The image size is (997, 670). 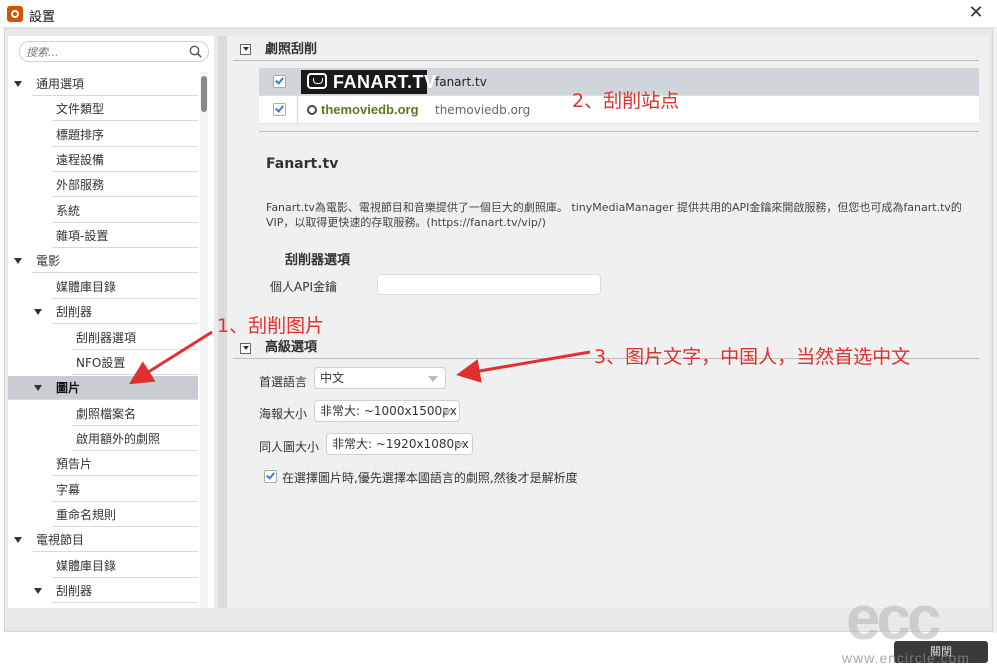 I want to click on app-icon, so click(x=15, y=14).